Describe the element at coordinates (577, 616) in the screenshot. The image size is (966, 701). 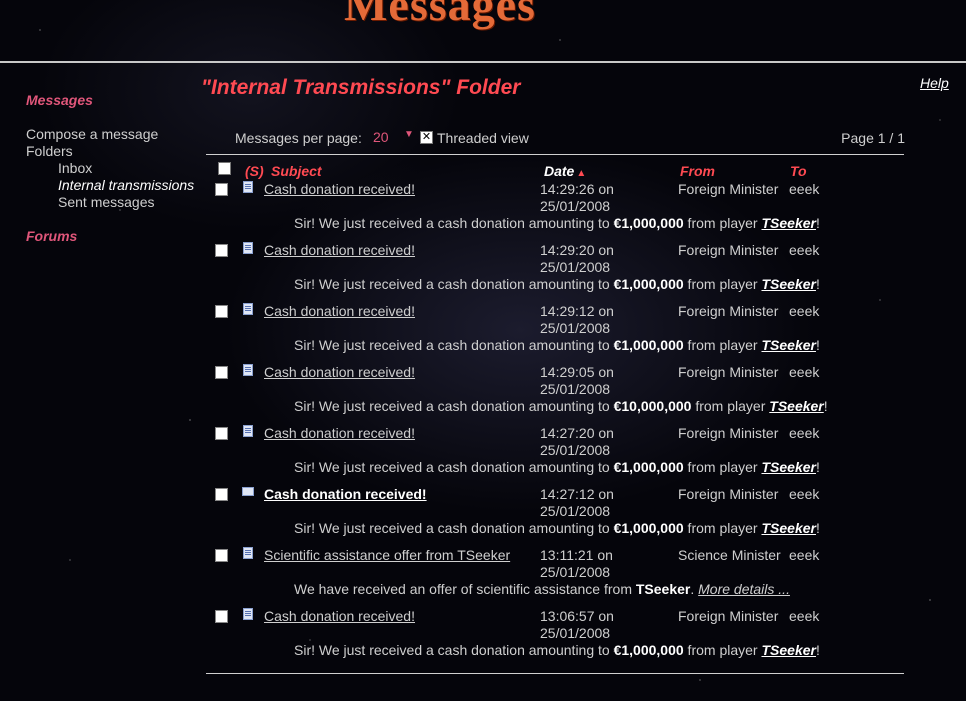
I see `message-time: 13:06:57 on` at that location.